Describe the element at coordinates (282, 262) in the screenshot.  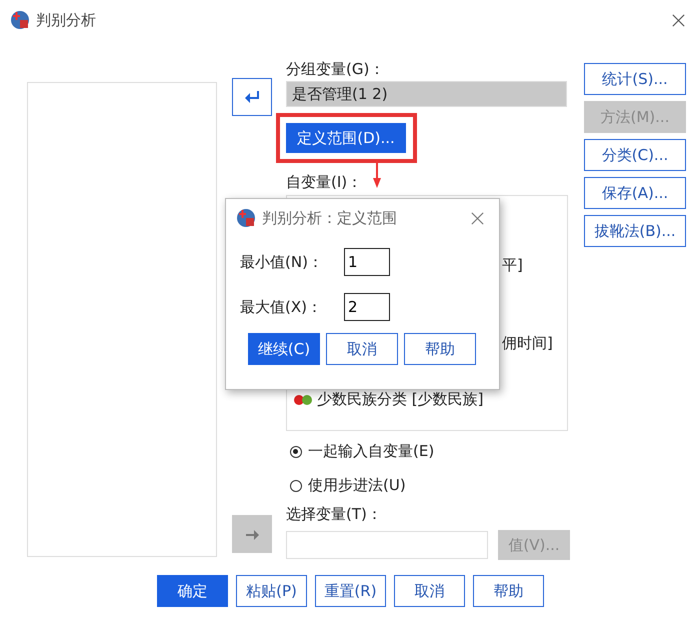
I see `field-label: 最小值(N)：` at that location.